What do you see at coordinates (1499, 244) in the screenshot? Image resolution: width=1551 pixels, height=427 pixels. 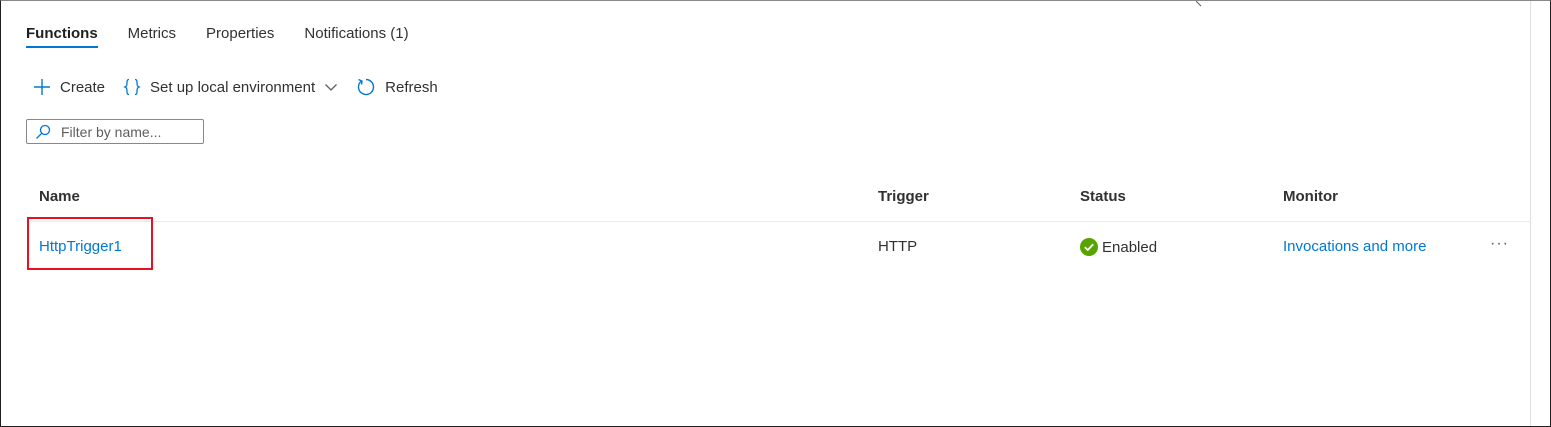 I see `more-icon: ···` at bounding box center [1499, 244].